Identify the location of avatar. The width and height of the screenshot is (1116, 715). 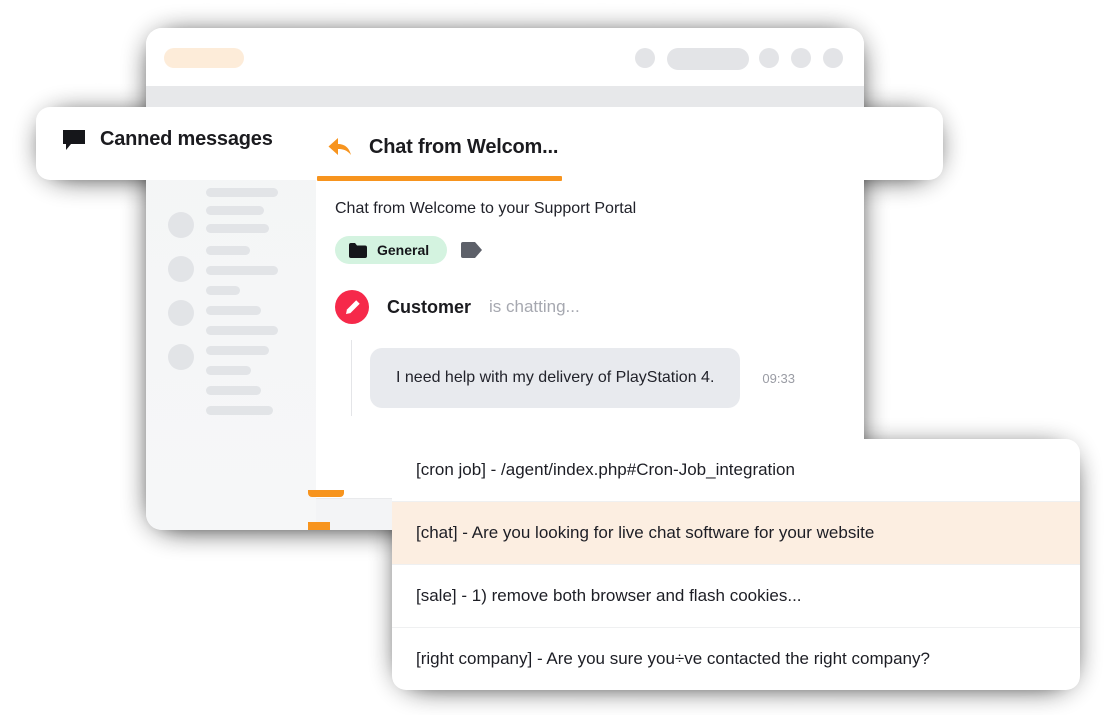
(352, 307).